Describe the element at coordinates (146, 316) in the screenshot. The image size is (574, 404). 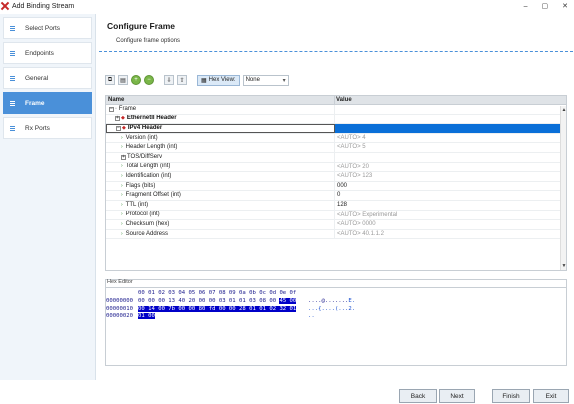
I see `hex-bytes-selected: 01 00` at that location.